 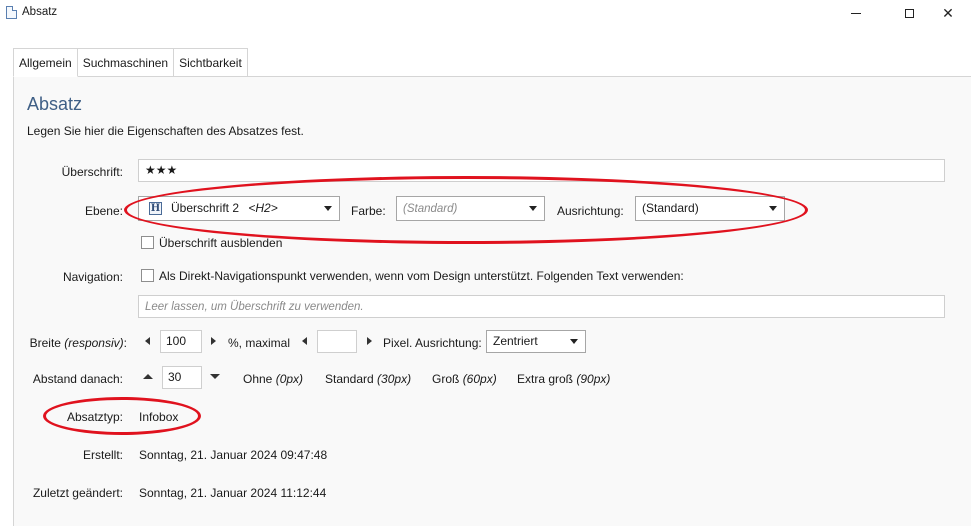 What do you see at coordinates (11, 12) in the screenshot?
I see `document-icon` at bounding box center [11, 12].